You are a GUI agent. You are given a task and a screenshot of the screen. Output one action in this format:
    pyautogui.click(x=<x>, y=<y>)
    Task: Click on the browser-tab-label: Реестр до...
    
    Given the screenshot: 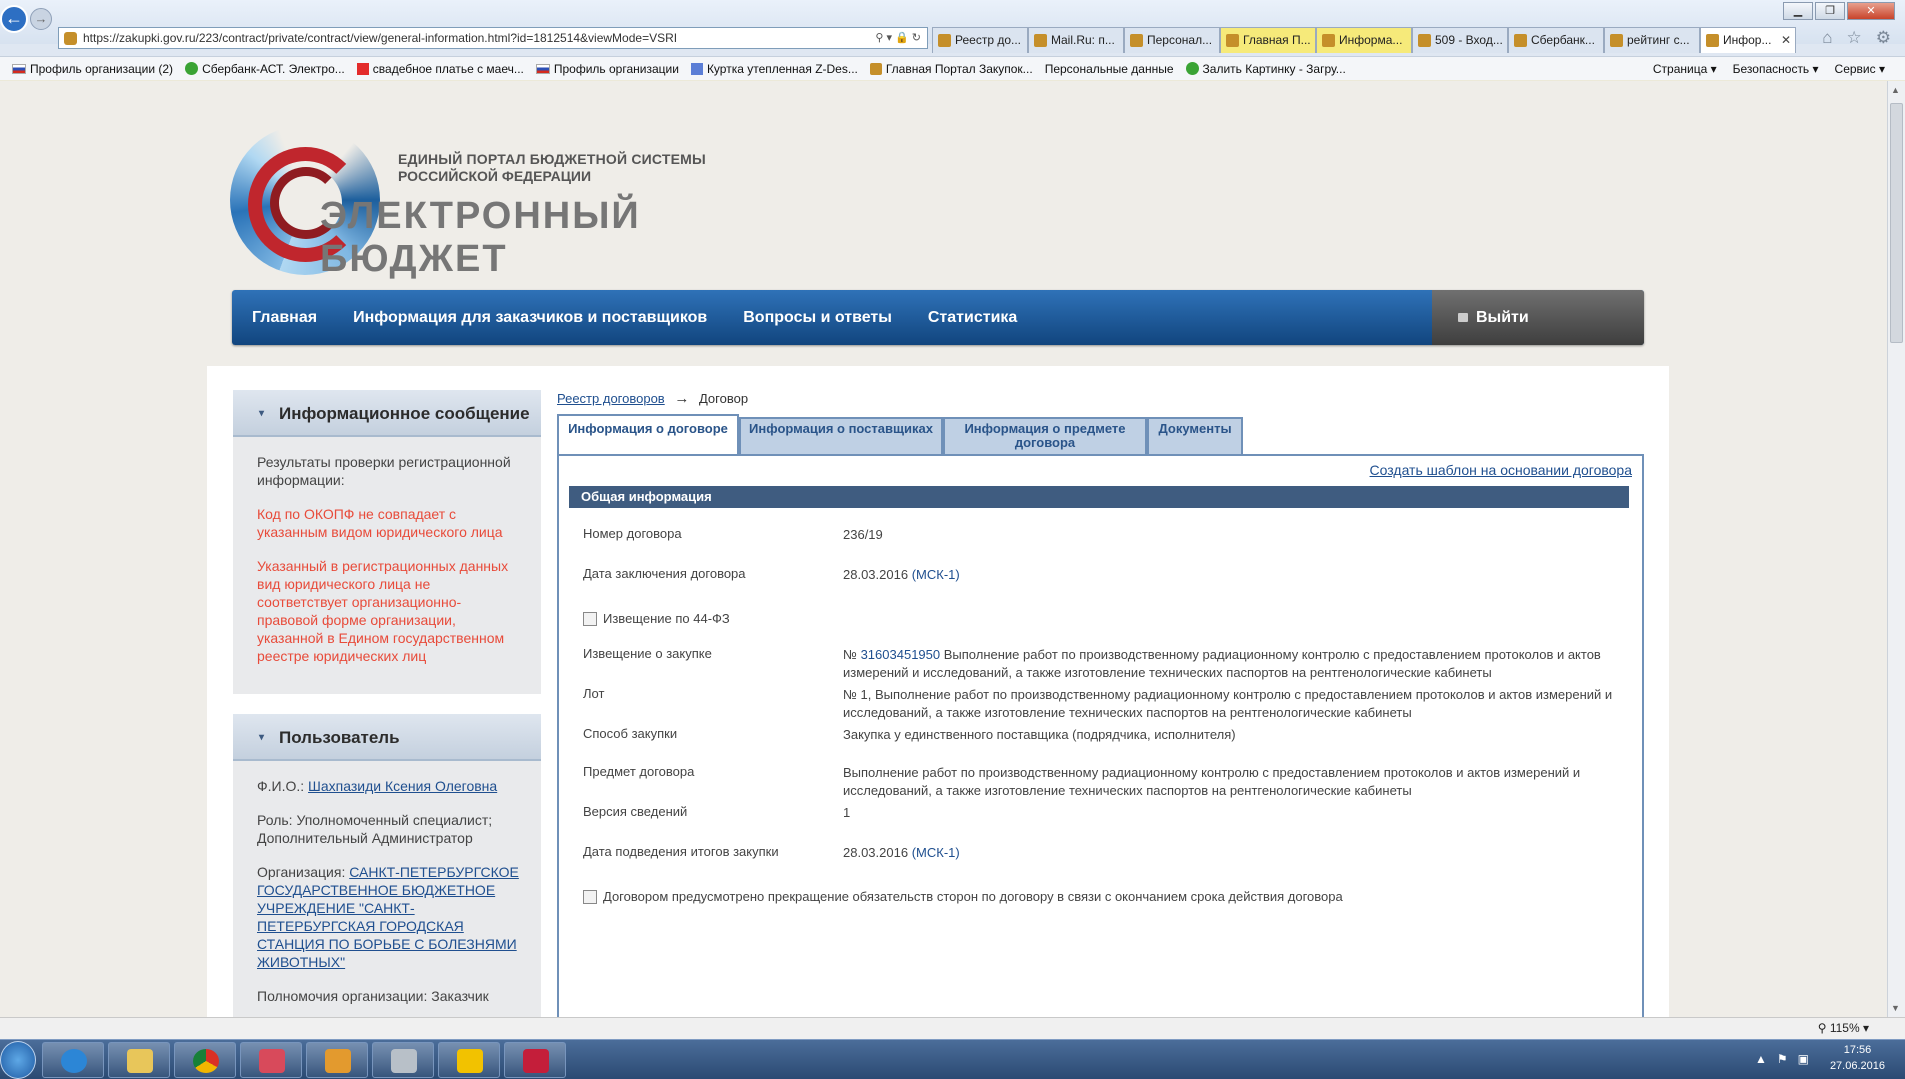 What is the action you would take?
    pyautogui.click(x=988, y=40)
    